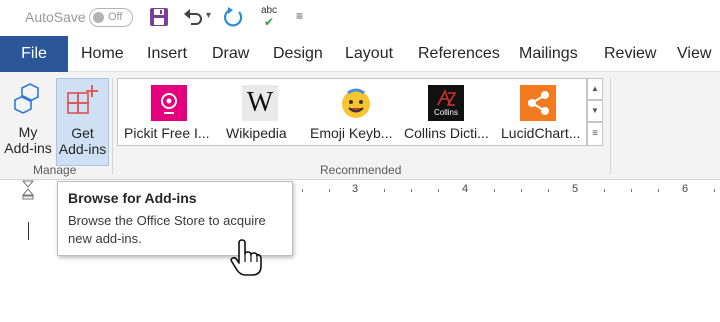 The width and height of the screenshot is (720, 322). What do you see at coordinates (369, 54) in the screenshot?
I see `tab-layout: Layout` at bounding box center [369, 54].